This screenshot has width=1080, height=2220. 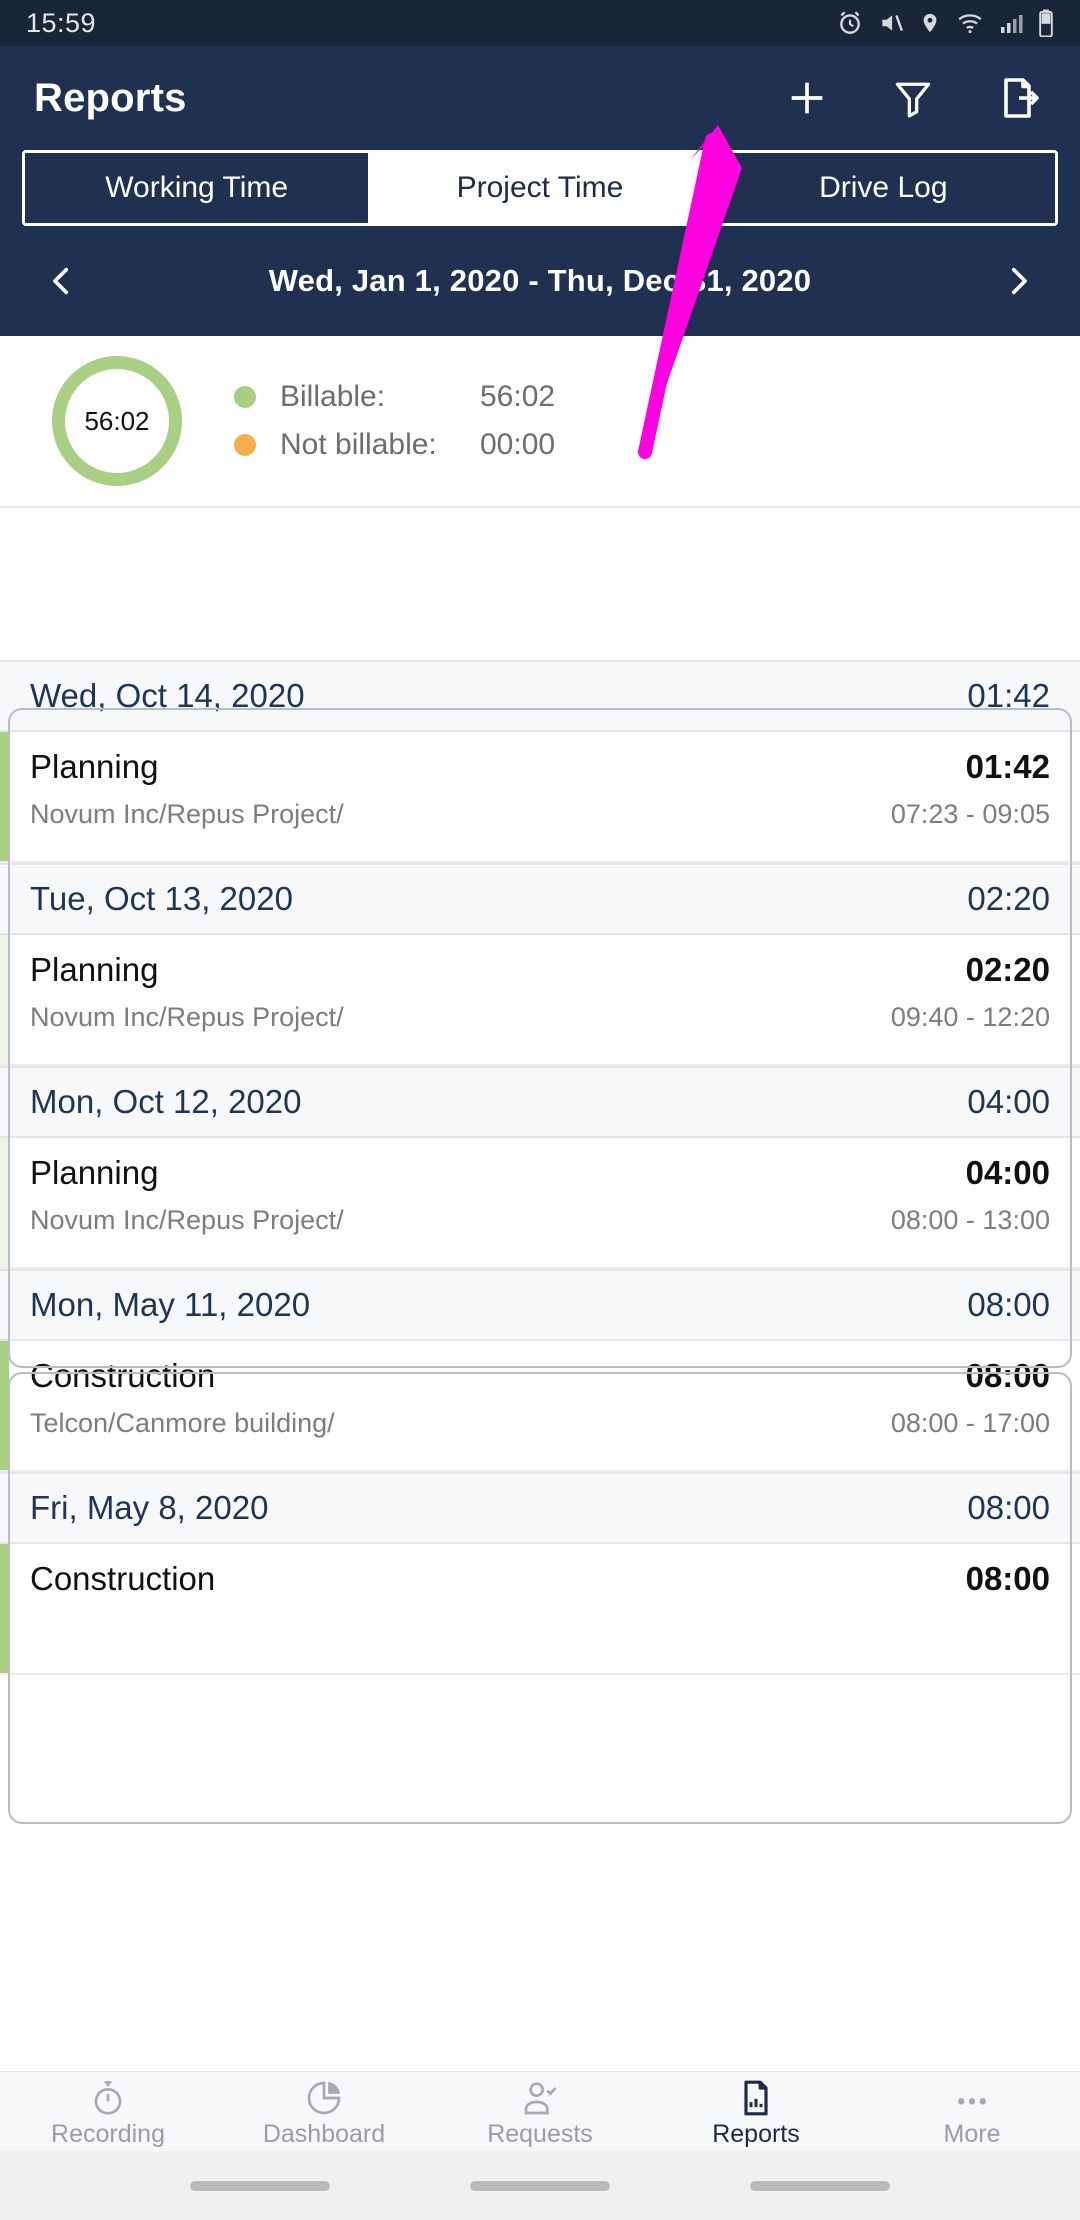 I want to click on not-billable-label: Not billable:, so click(x=358, y=444).